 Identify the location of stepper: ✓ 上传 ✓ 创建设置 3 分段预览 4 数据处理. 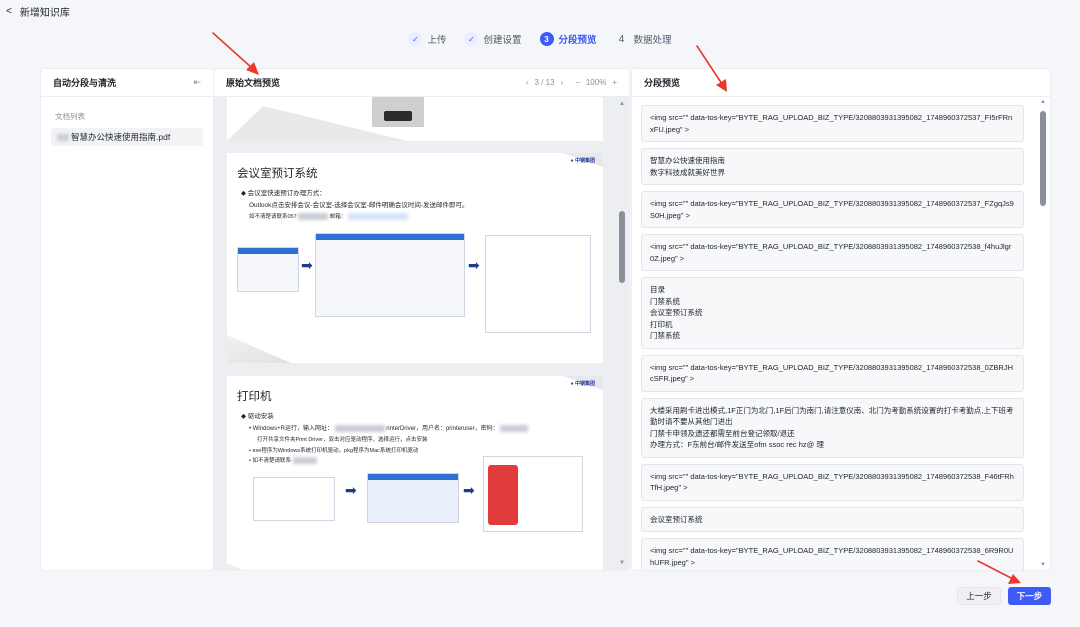
(540, 39).